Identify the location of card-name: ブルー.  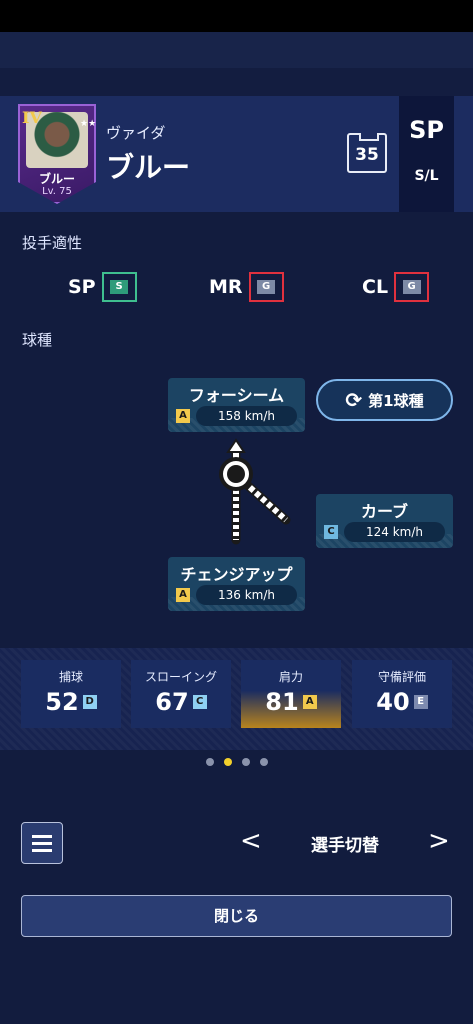
(56, 179).